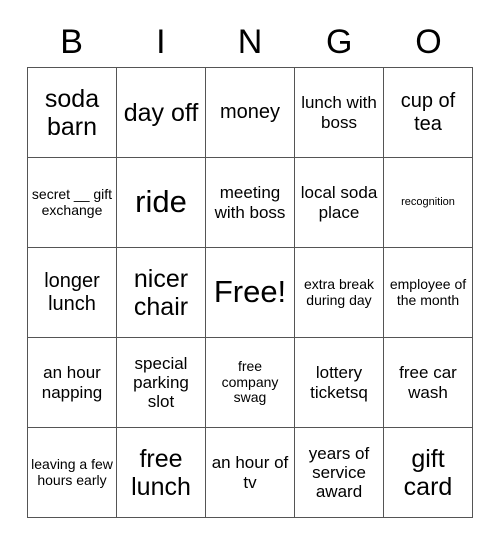 This screenshot has height=544, width=500. What do you see at coordinates (428, 42) in the screenshot?
I see `bingo-header-letter-o: O` at bounding box center [428, 42].